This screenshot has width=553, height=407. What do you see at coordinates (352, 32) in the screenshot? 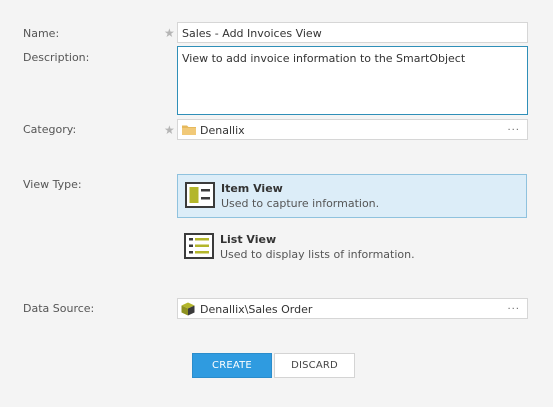
I see `name-input: Sales - Add Invoices View` at bounding box center [352, 32].